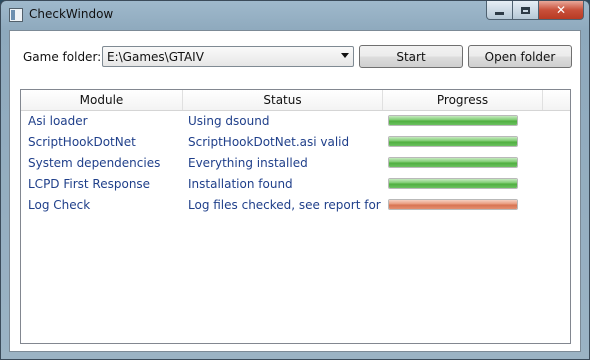 The width and height of the screenshot is (590, 360). What do you see at coordinates (102, 100) in the screenshot?
I see `column-header-module: Module` at bounding box center [102, 100].